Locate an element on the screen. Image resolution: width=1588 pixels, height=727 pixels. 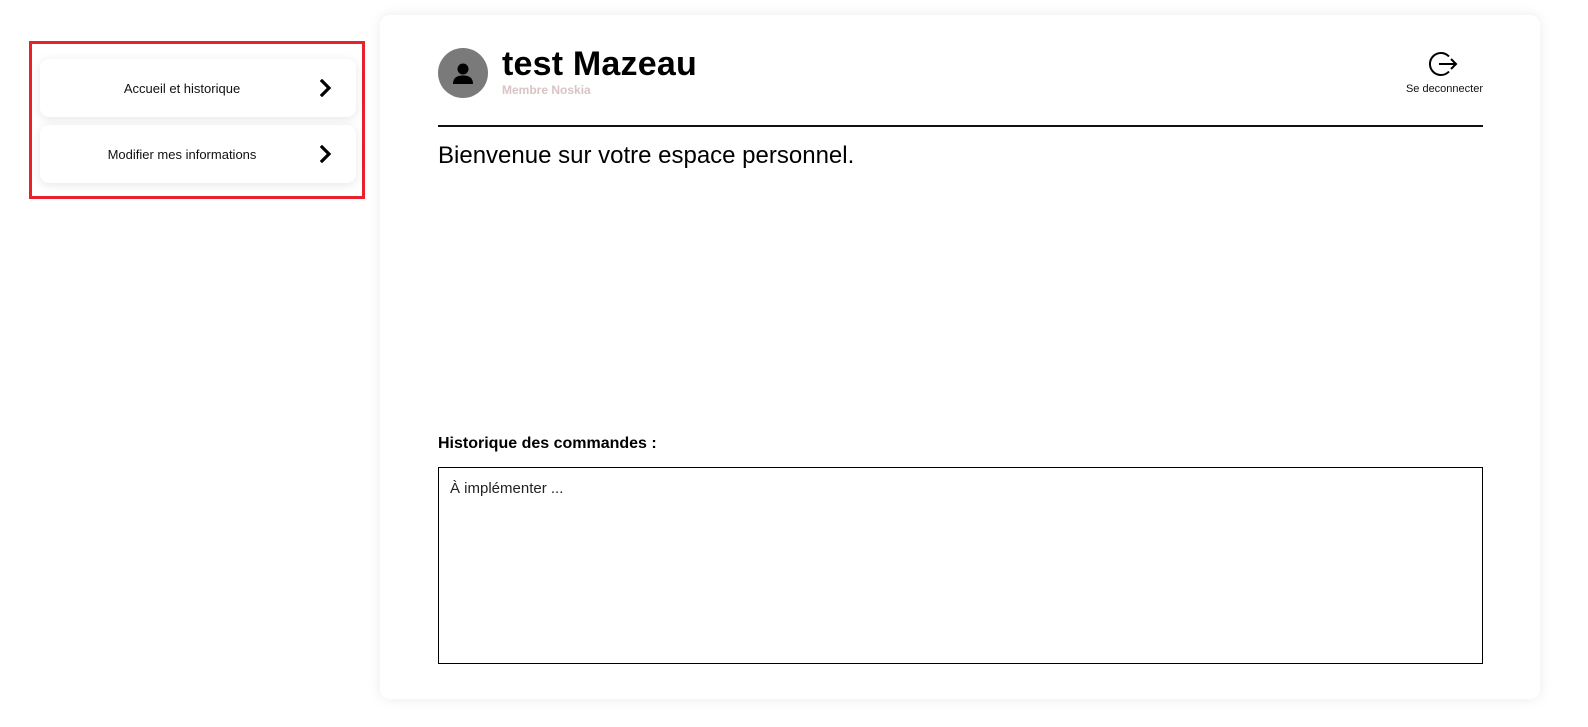
sidebar-item-modifier: Modifier mes informations is located at coordinates (198, 154).